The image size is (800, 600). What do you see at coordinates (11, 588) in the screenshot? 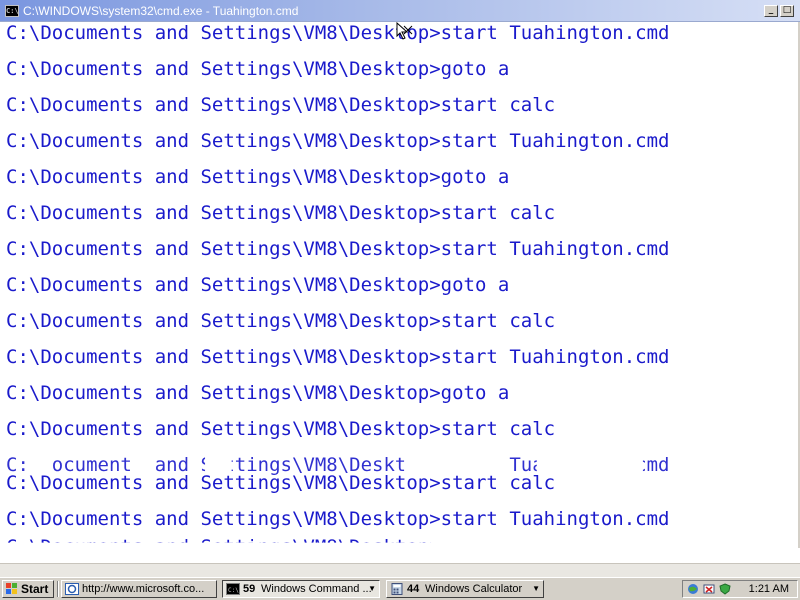
I see `windows-flag-icon` at bounding box center [11, 588].